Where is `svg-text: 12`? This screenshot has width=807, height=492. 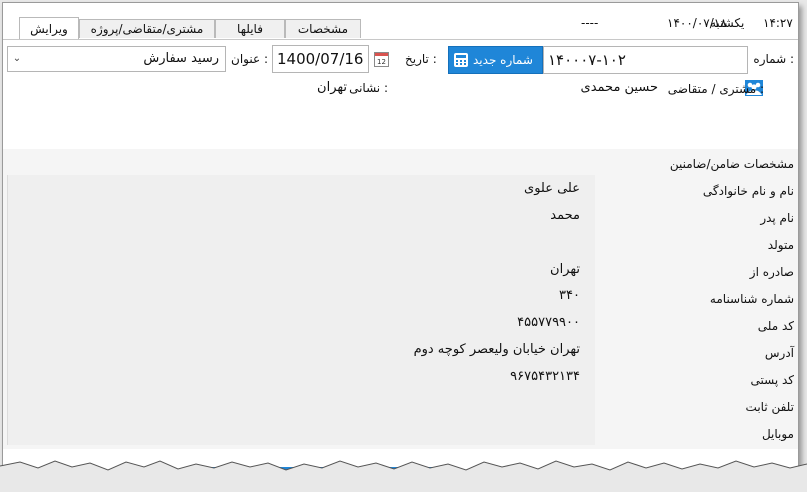
svg-text: 12 is located at coordinates (381, 62).